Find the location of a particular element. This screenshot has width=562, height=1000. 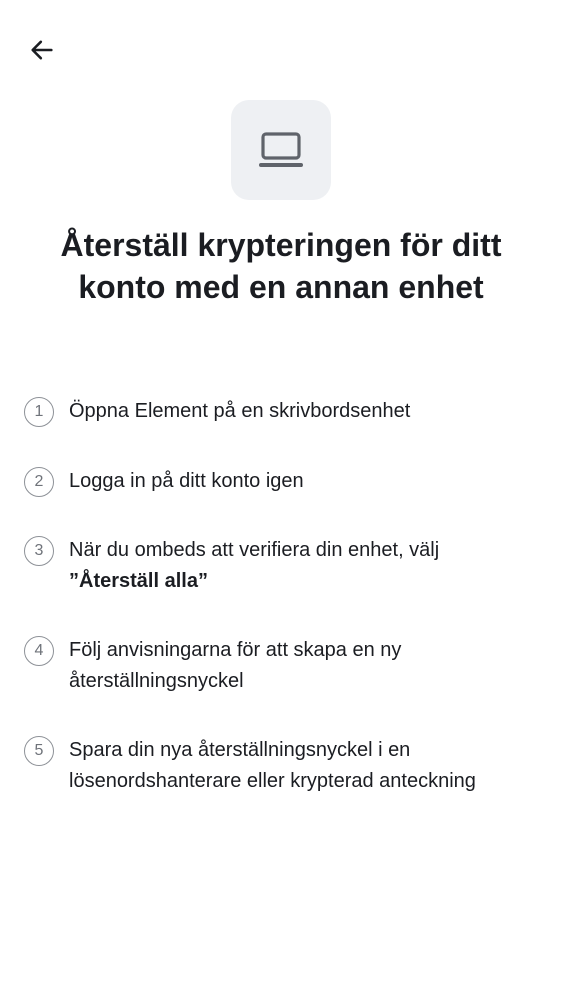

back-button is located at coordinates (42, 50).